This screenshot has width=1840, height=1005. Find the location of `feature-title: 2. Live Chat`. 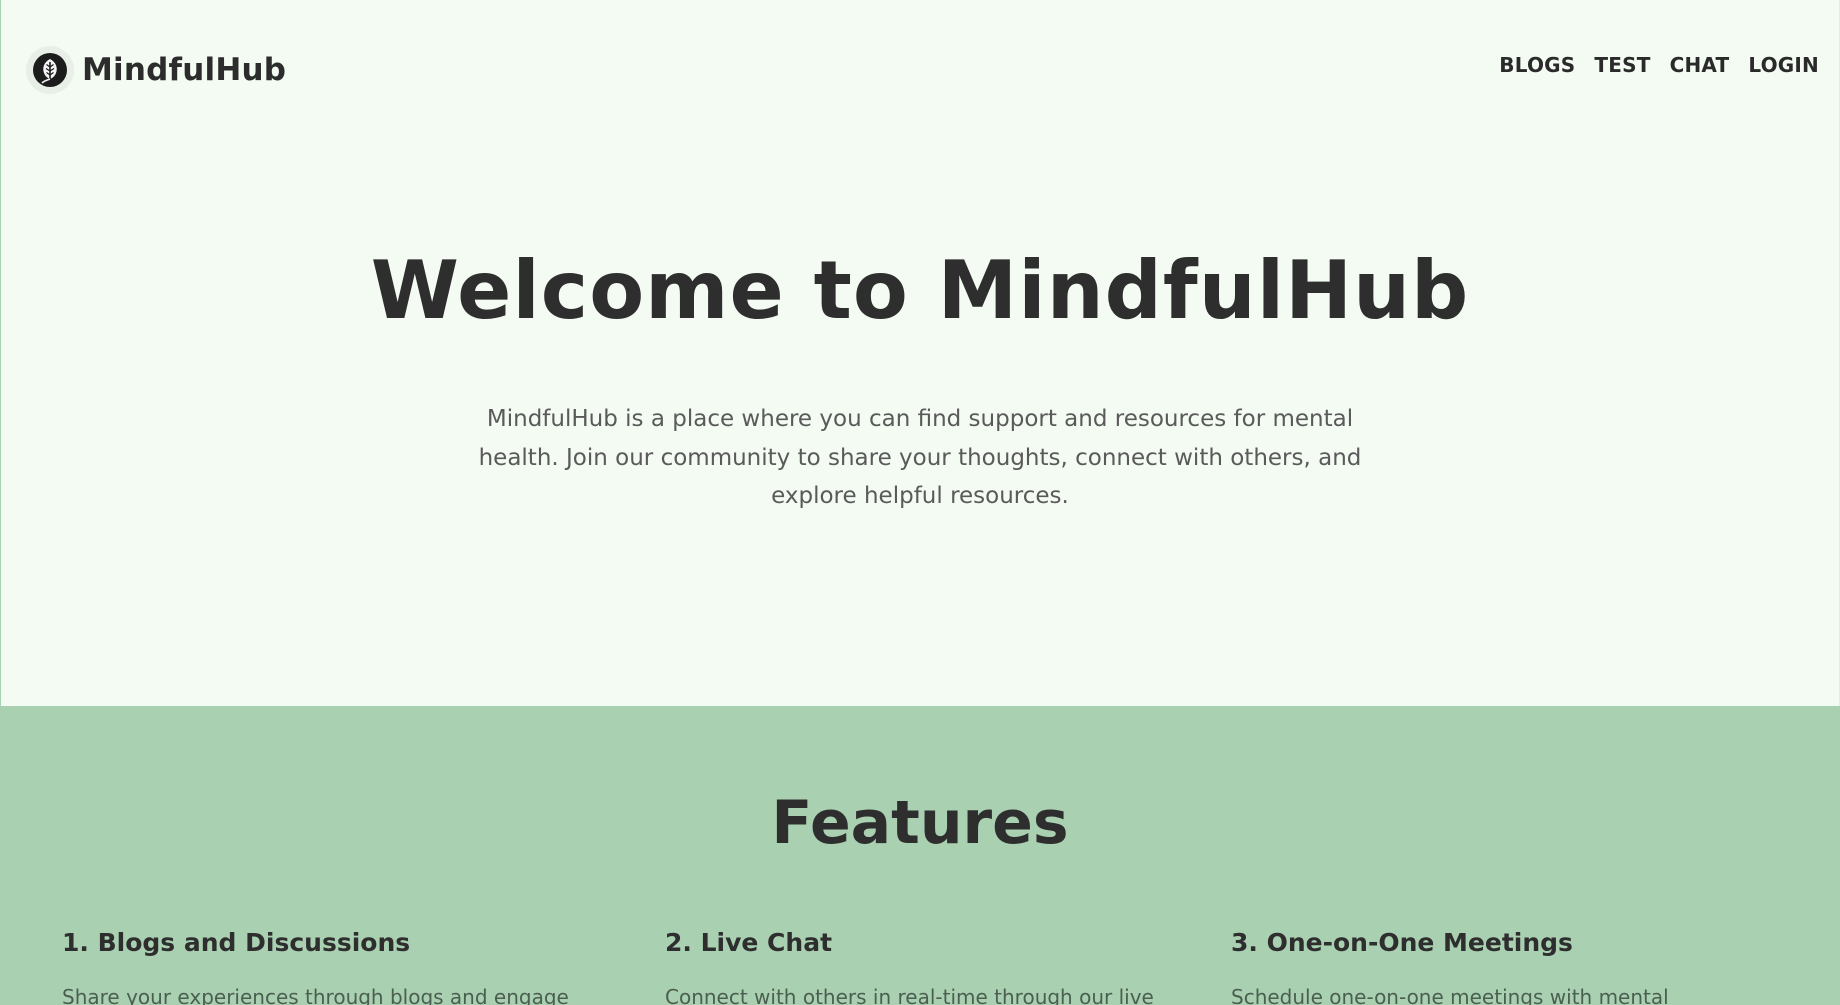

feature-title: 2. Live Chat is located at coordinates (749, 942).